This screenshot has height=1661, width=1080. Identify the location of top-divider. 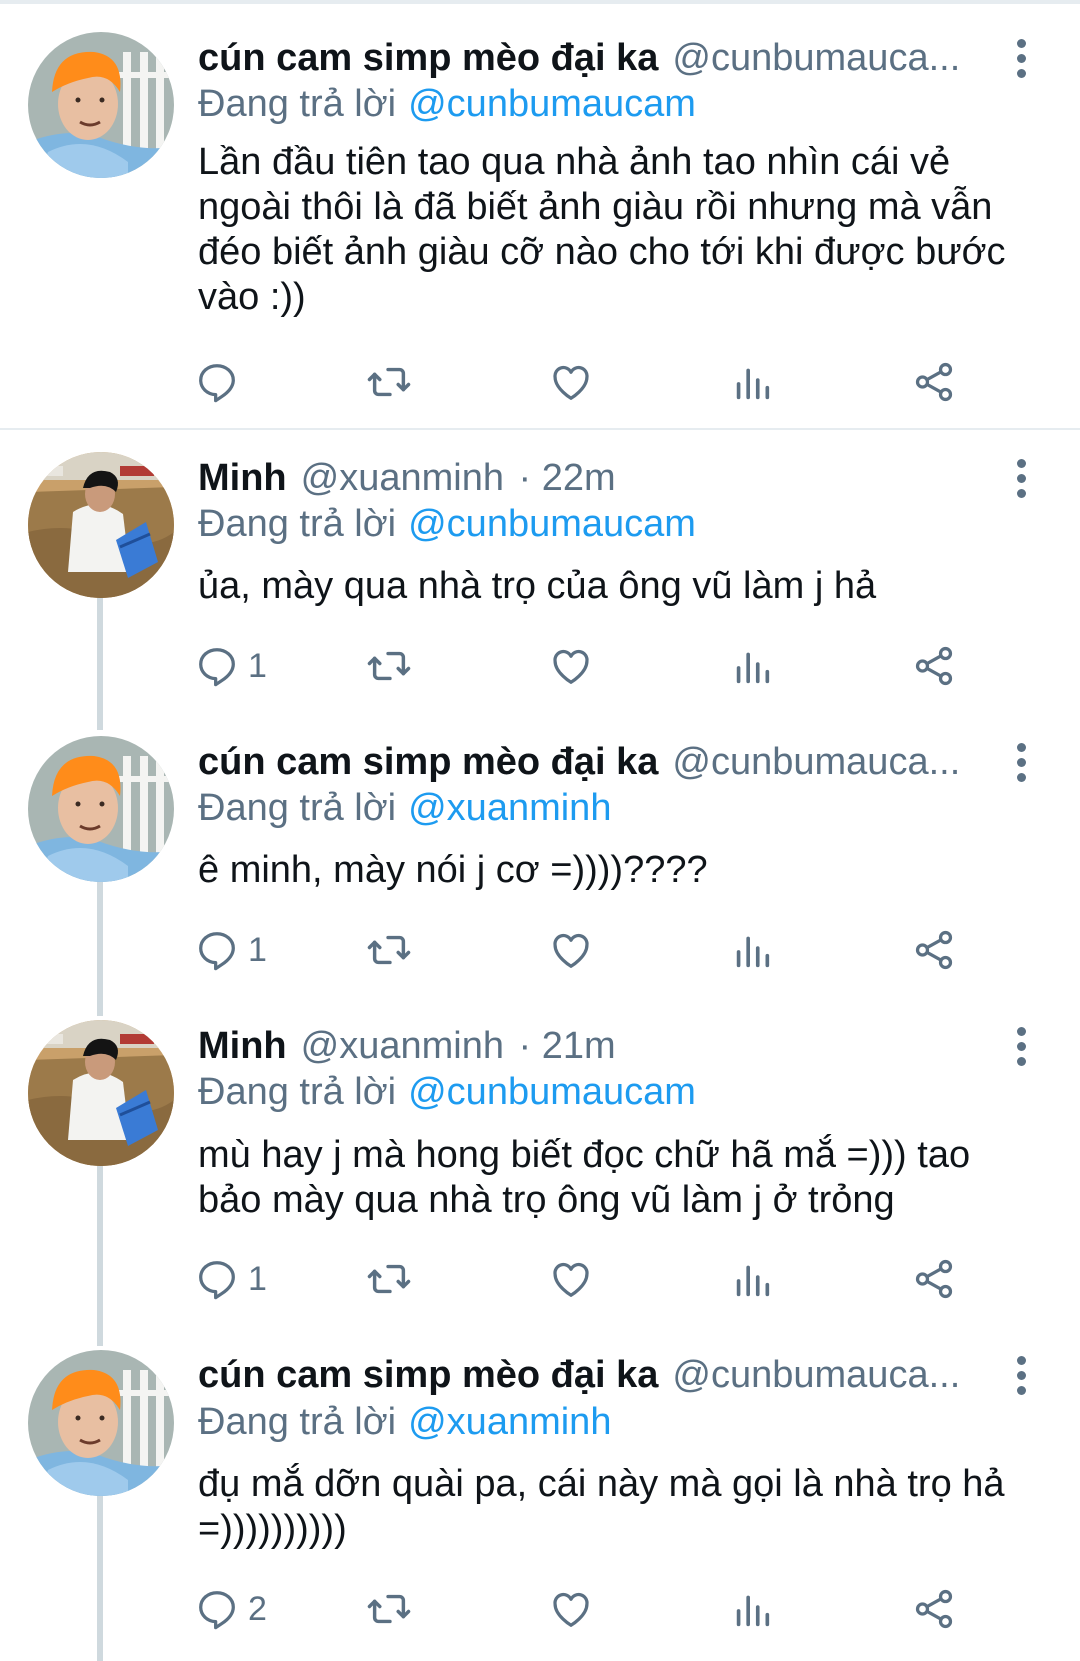
(540, 2).